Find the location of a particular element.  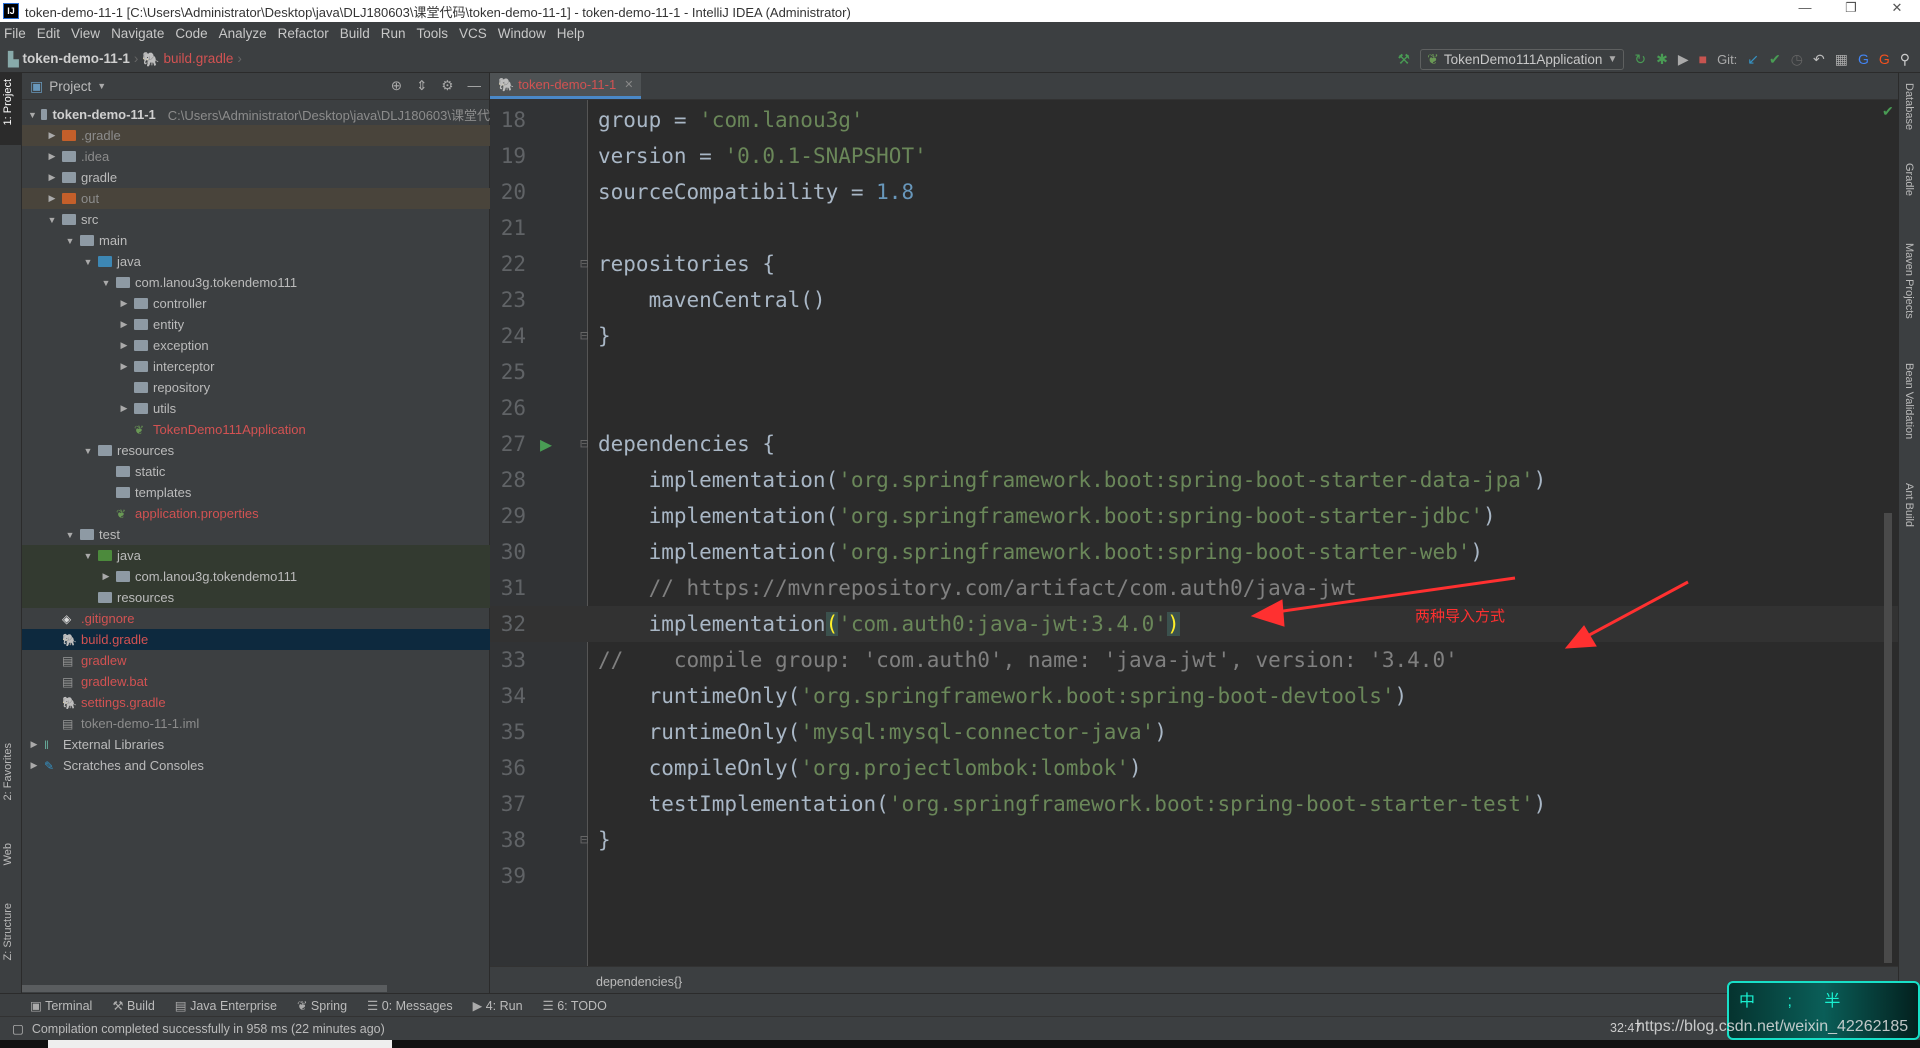

tool-tab-icon: ⚒ is located at coordinates (119, 1005).